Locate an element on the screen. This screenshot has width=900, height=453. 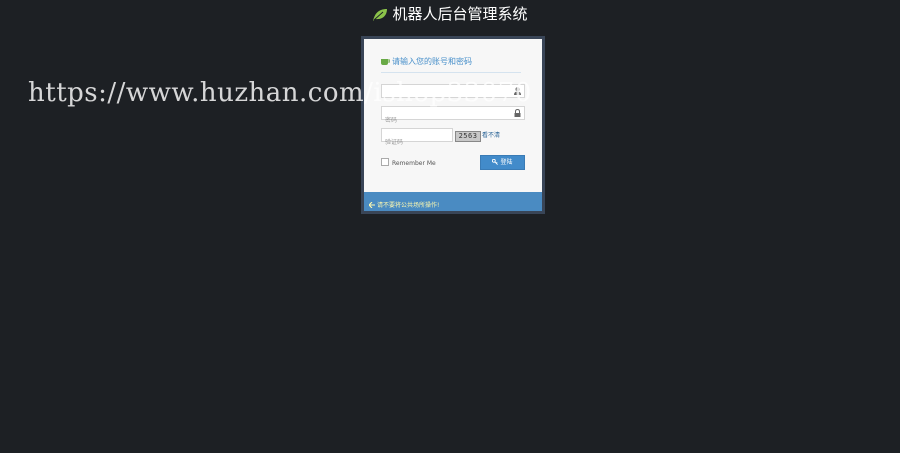
login-box: 请输入您的账号和密码 2563 看不清 Remember Me is located at coordinates (453, 125).